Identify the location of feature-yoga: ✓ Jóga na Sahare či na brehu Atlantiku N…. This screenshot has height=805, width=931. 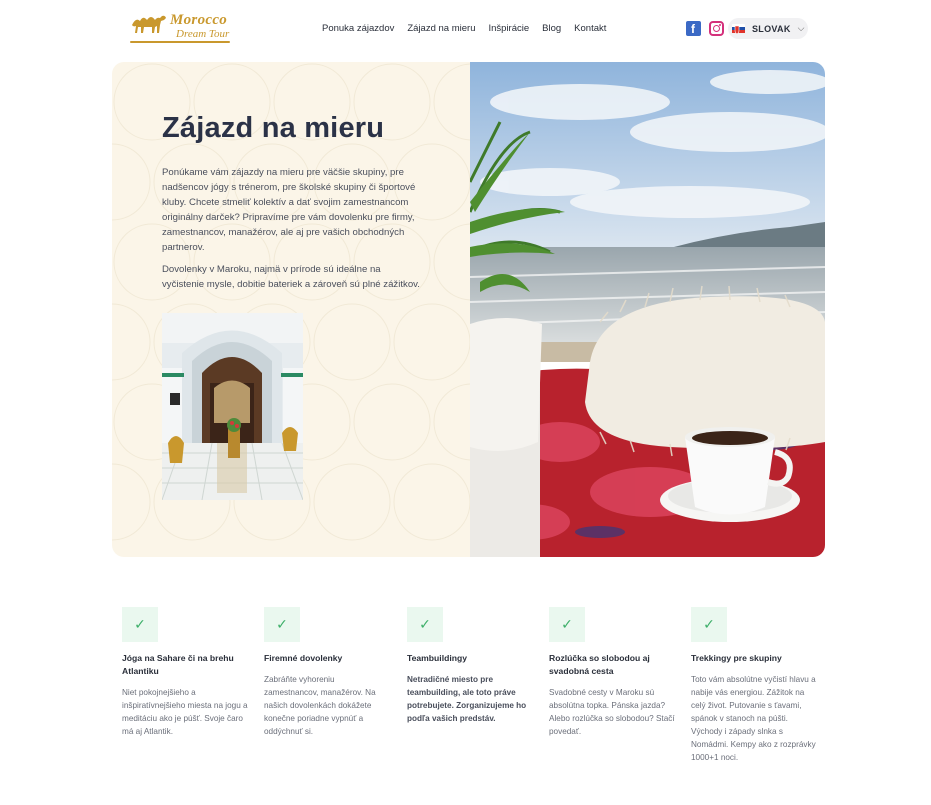
(185, 672).